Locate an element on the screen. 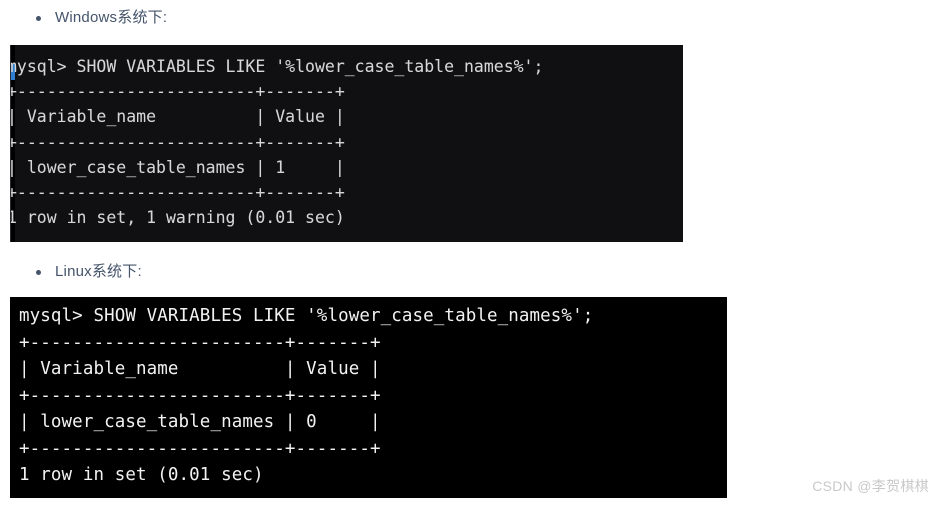 This screenshot has width=943, height=508. bullet-item-windows: Windows系统下: is located at coordinates (101, 18).